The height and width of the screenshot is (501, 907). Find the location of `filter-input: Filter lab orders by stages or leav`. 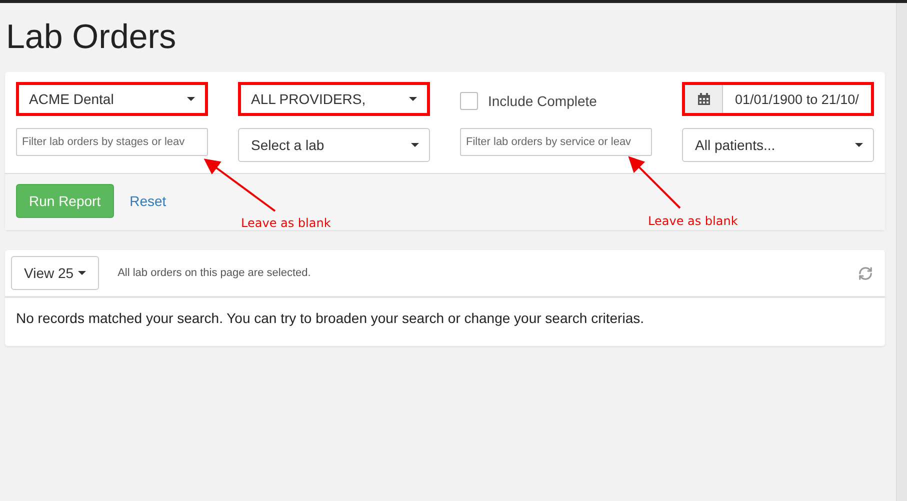

filter-input: Filter lab orders by stages or leav is located at coordinates (112, 142).